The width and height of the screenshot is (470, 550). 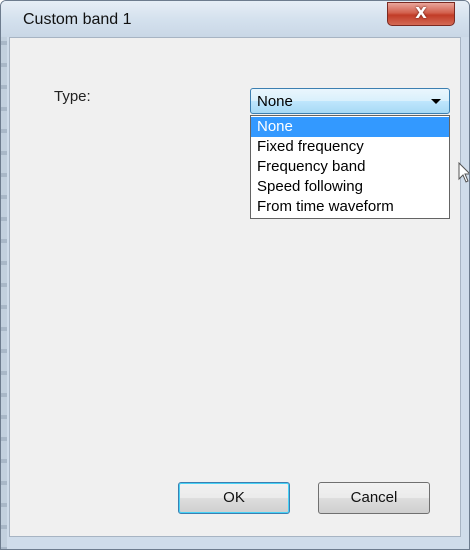 I want to click on type-option-from-time-waveform: From time waveform, so click(x=350, y=207).